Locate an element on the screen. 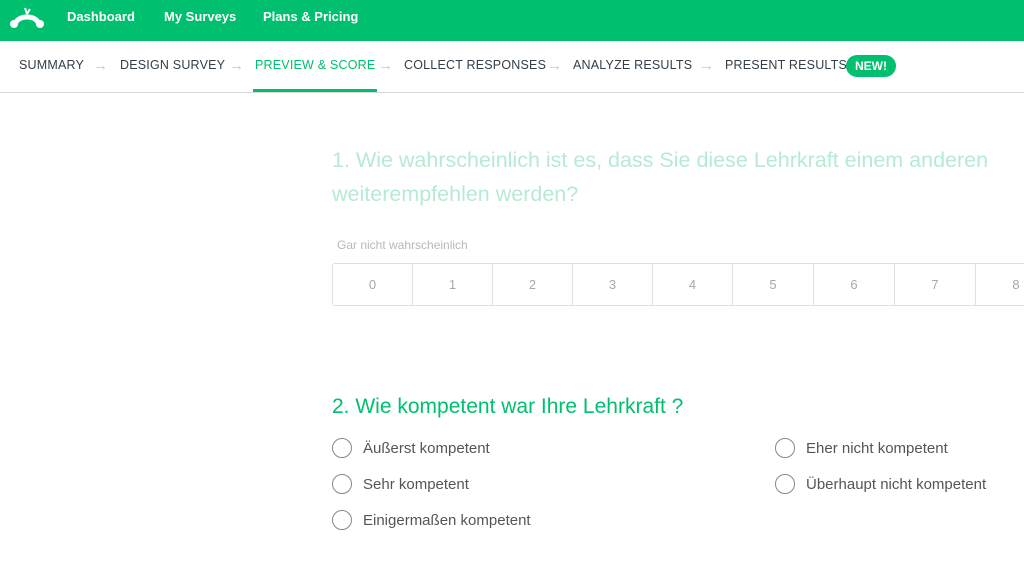 This screenshot has height=561, width=1024. scale-option: 8 is located at coordinates (999, 284).